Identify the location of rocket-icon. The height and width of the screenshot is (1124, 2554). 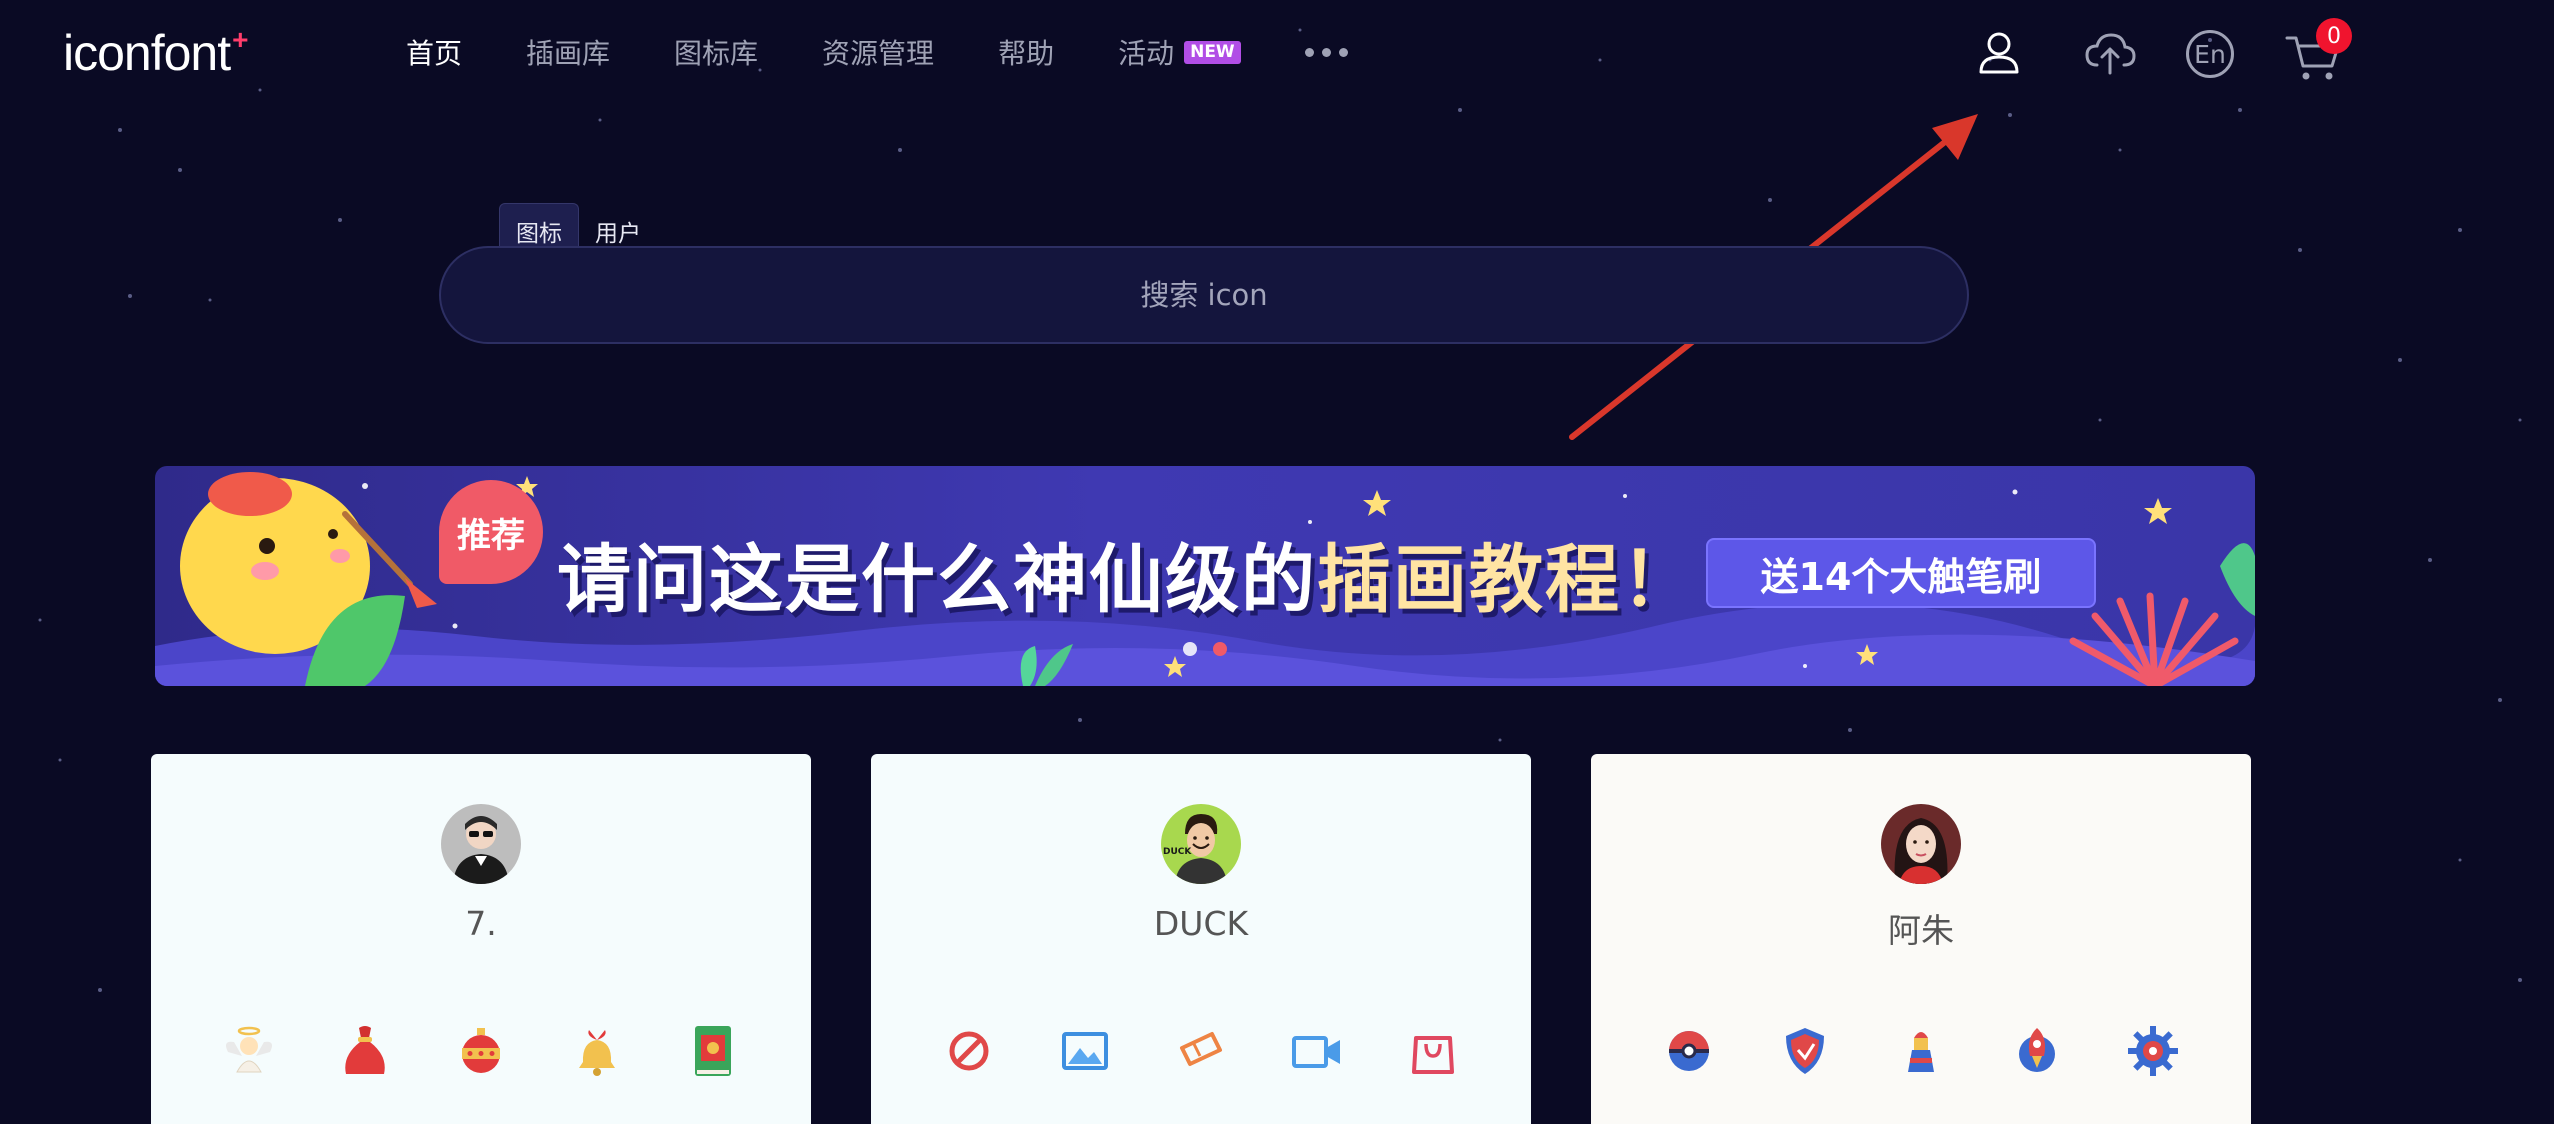
(2037, 1051).